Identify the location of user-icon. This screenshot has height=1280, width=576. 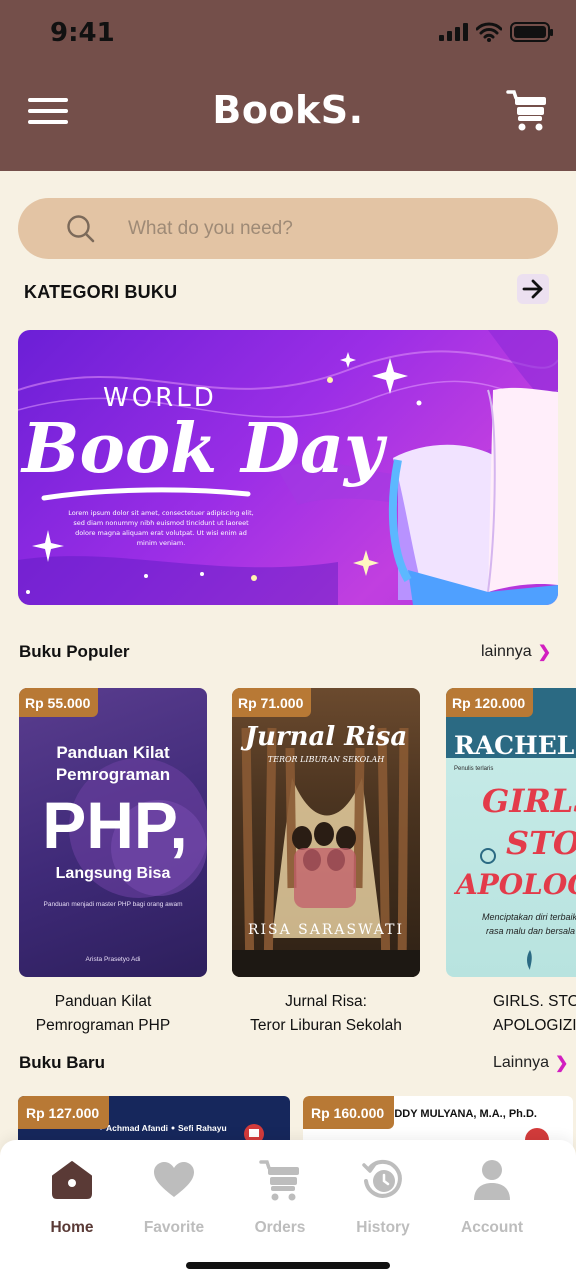
(492, 1180).